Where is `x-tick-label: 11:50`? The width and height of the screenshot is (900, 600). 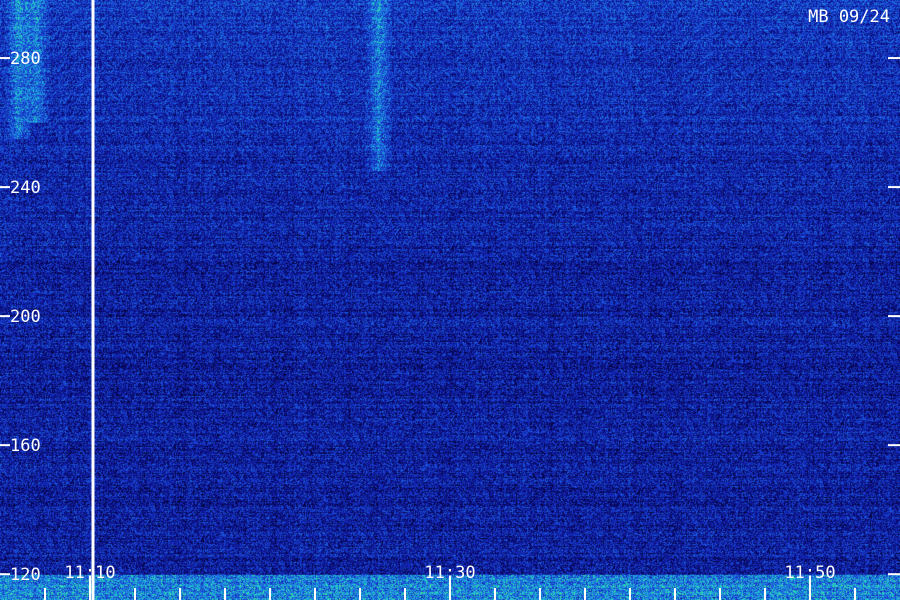
x-tick-label: 11:50 is located at coordinates (809, 573).